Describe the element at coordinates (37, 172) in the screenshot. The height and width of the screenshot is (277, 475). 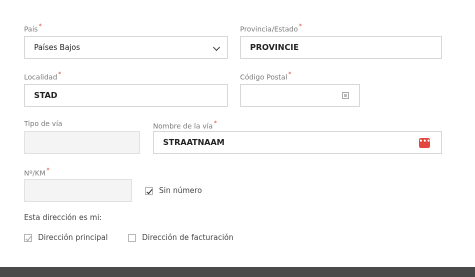
I see `numero-label: Nº/KM*` at that location.